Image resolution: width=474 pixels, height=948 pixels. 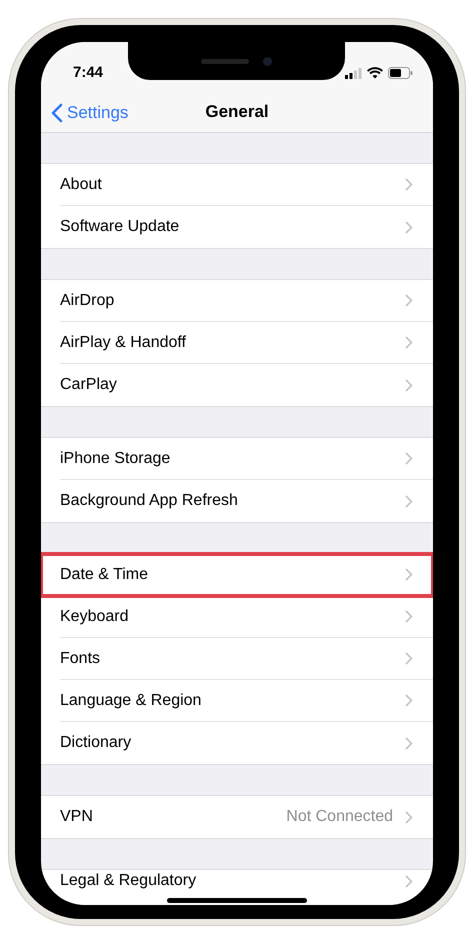 What do you see at coordinates (131, 700) in the screenshot?
I see `row-label: Language & Region` at bounding box center [131, 700].